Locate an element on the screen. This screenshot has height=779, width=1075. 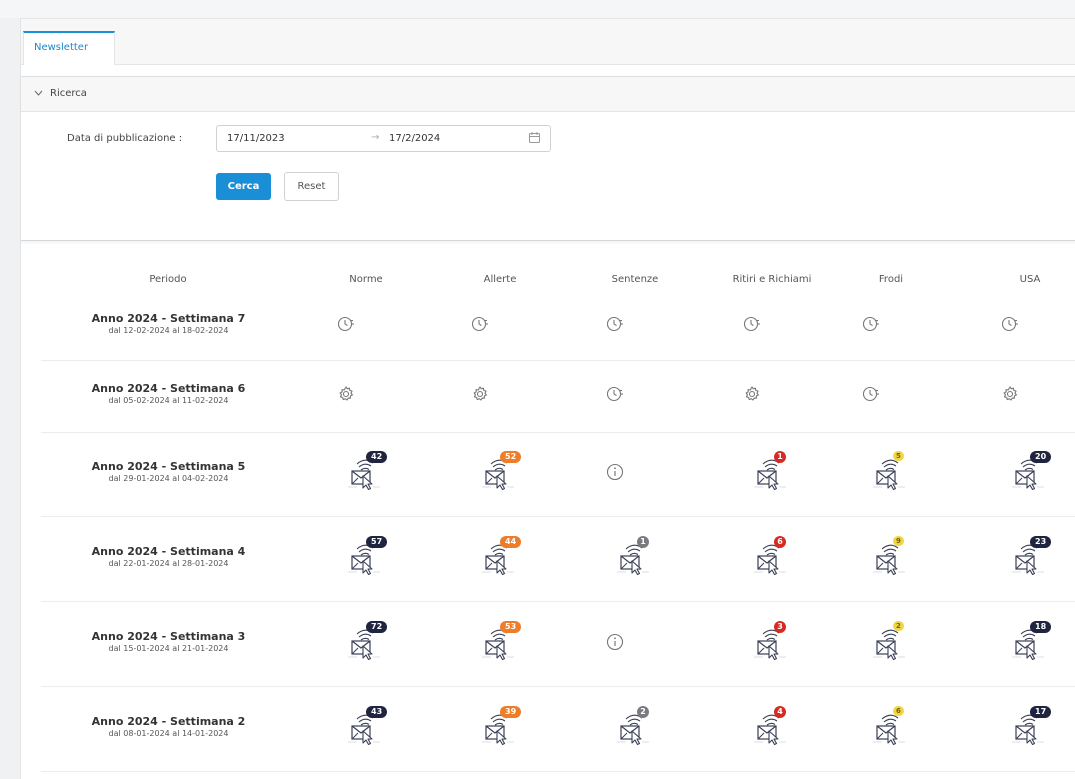
period-title: Anno 2024 - Settimana 7 is located at coordinates (168, 318).